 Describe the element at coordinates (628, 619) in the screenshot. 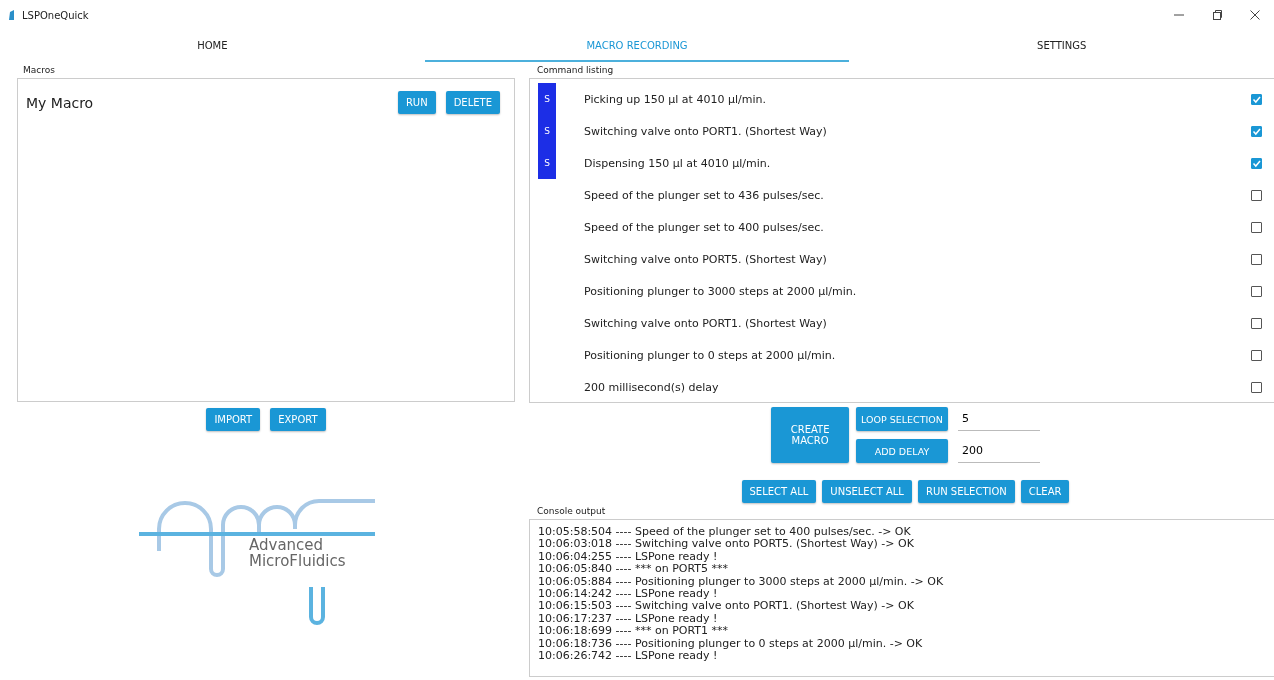

I see `console-line: 10:06:17:237 ---- LSPone ready !` at that location.